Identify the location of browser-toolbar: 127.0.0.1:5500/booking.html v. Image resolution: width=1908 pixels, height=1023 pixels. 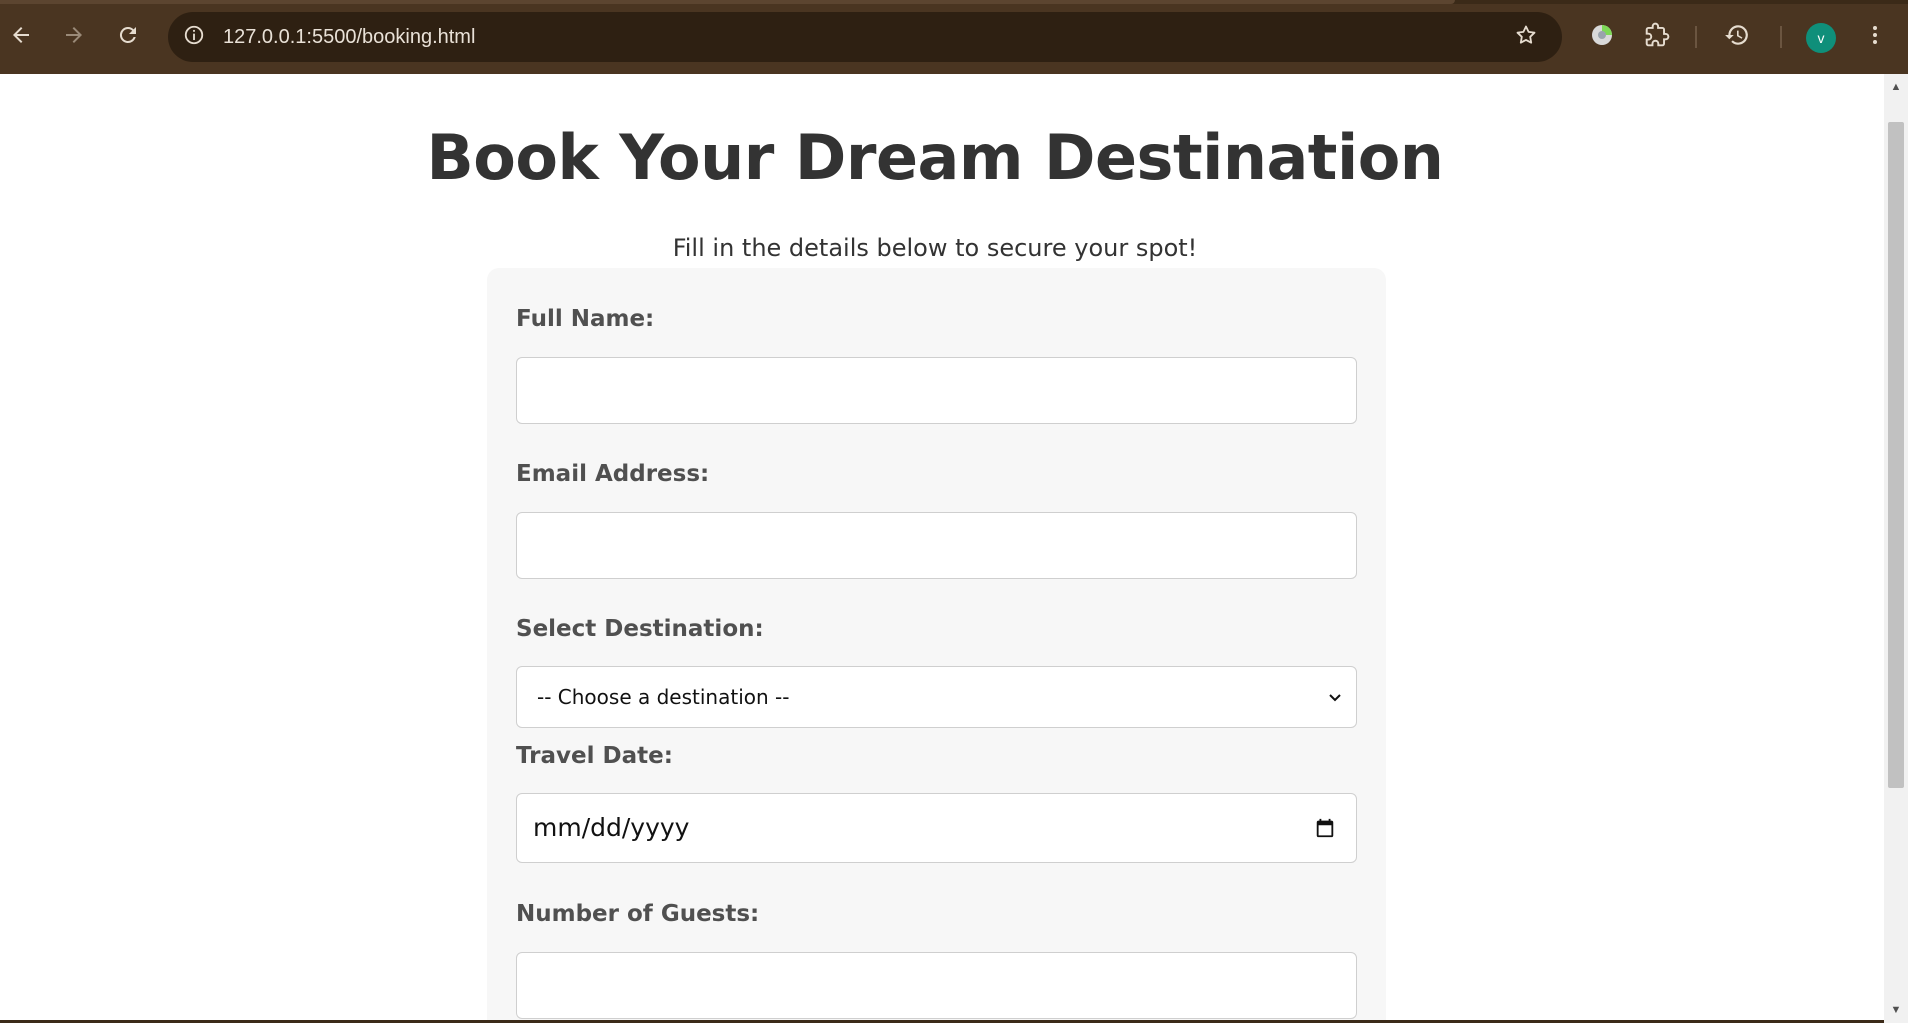
(954, 37).